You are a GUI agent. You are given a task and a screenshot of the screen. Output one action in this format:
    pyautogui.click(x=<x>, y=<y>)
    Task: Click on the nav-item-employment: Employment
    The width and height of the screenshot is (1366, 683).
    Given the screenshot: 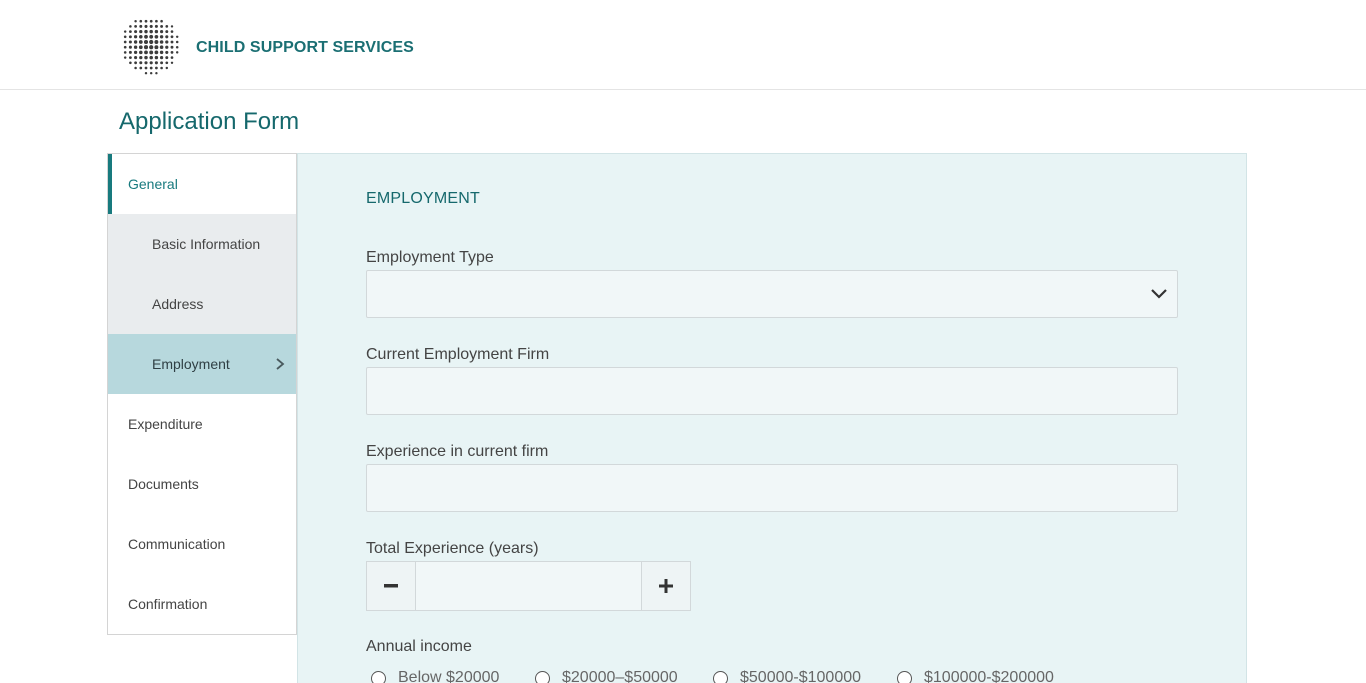 What is the action you would take?
    pyautogui.click(x=202, y=364)
    